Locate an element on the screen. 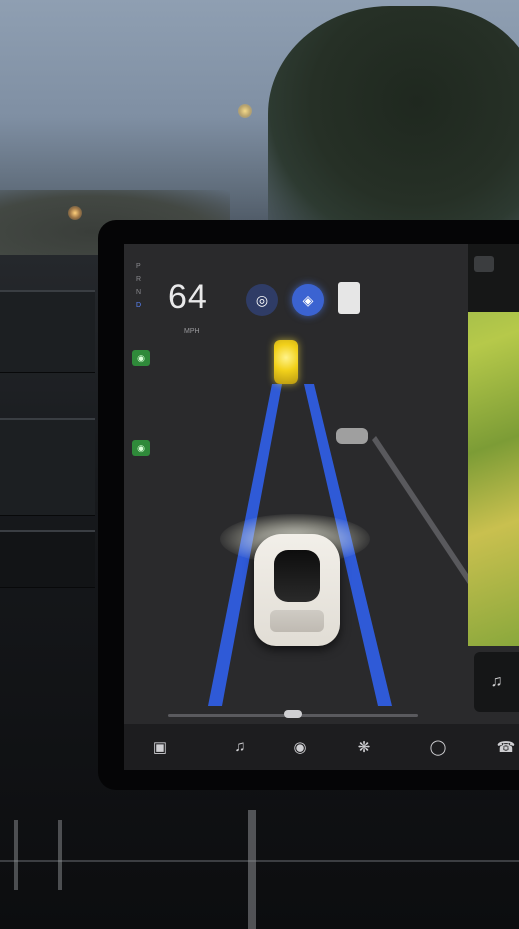 The height and width of the screenshot is (929, 519). air-vent-middle is located at coordinates (47, 467).